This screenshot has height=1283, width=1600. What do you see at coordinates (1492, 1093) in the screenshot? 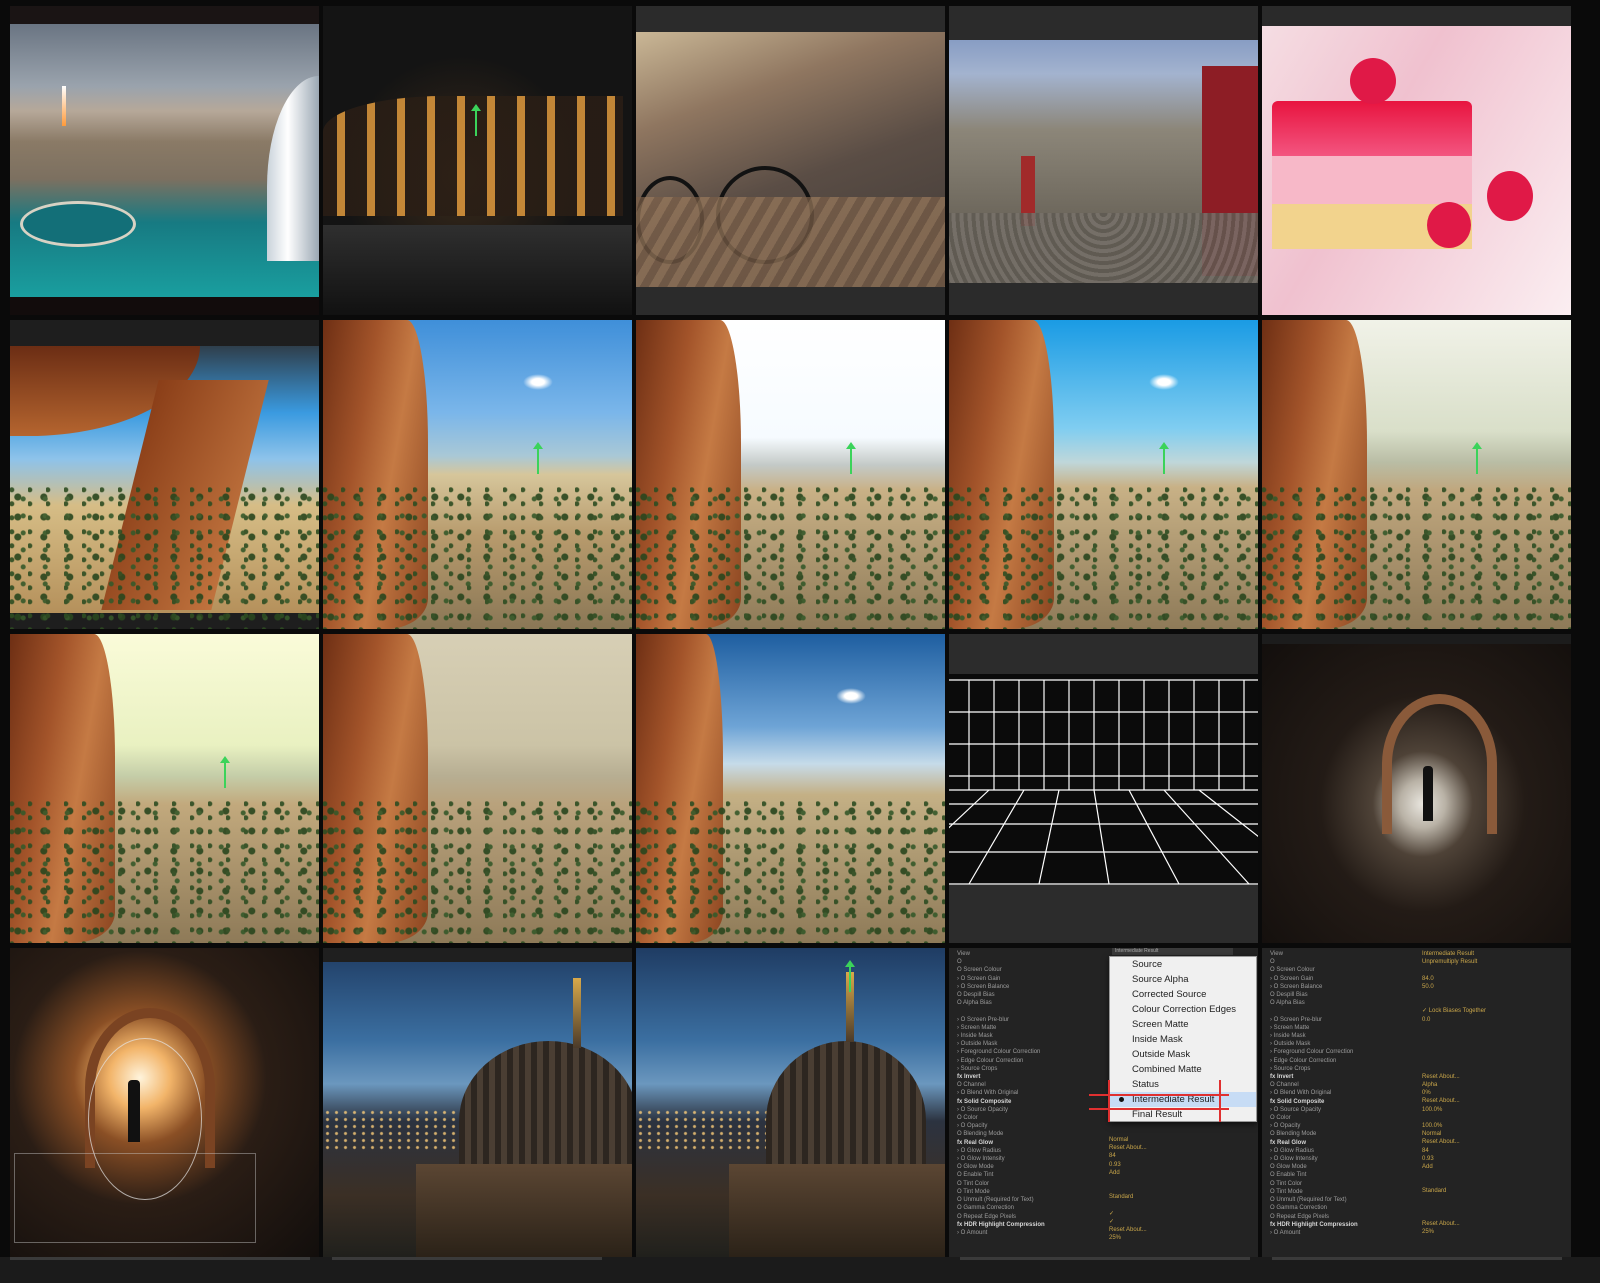
I see `property-value: 0%` at bounding box center [1492, 1093].